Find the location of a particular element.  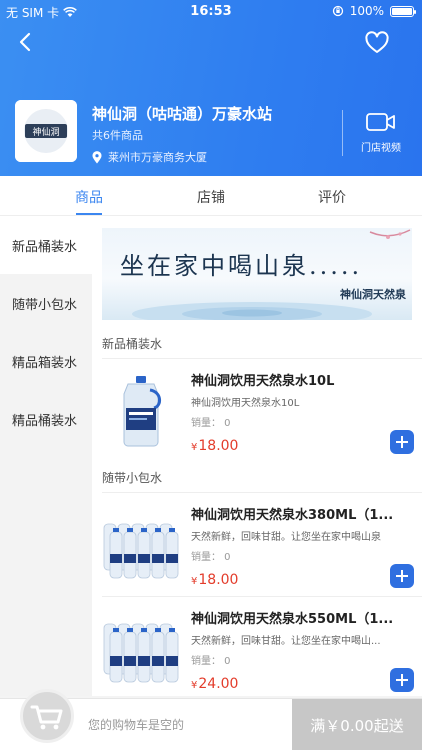

video-camera-icon is located at coordinates (380, 122).